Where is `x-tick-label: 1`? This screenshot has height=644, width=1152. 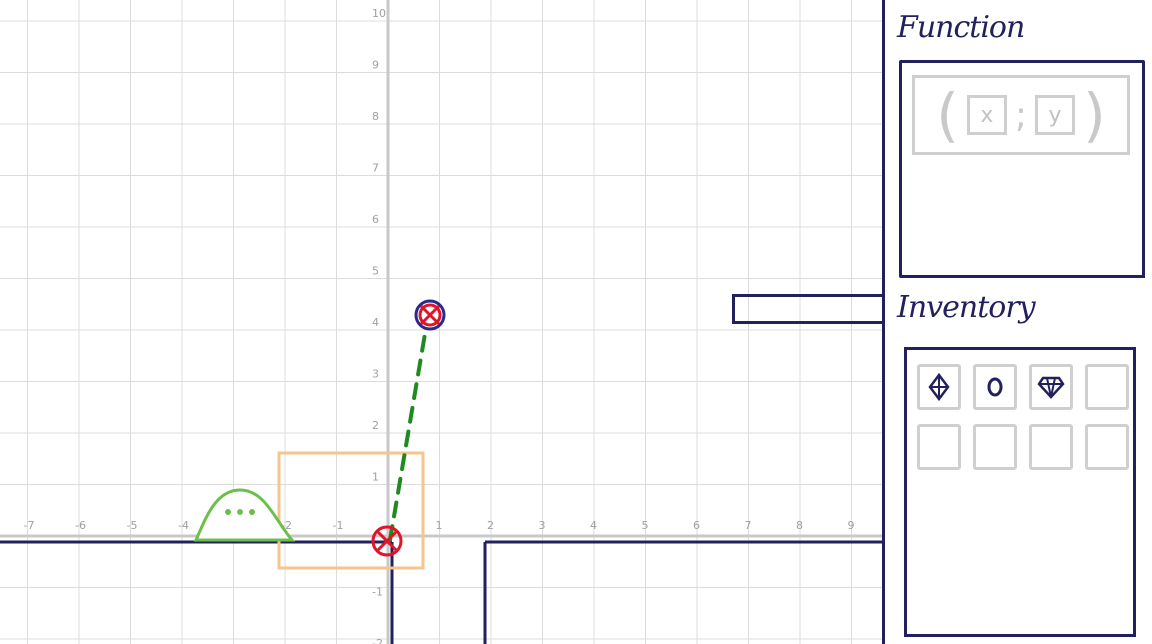
x-tick-label: 1 is located at coordinates (439, 525).